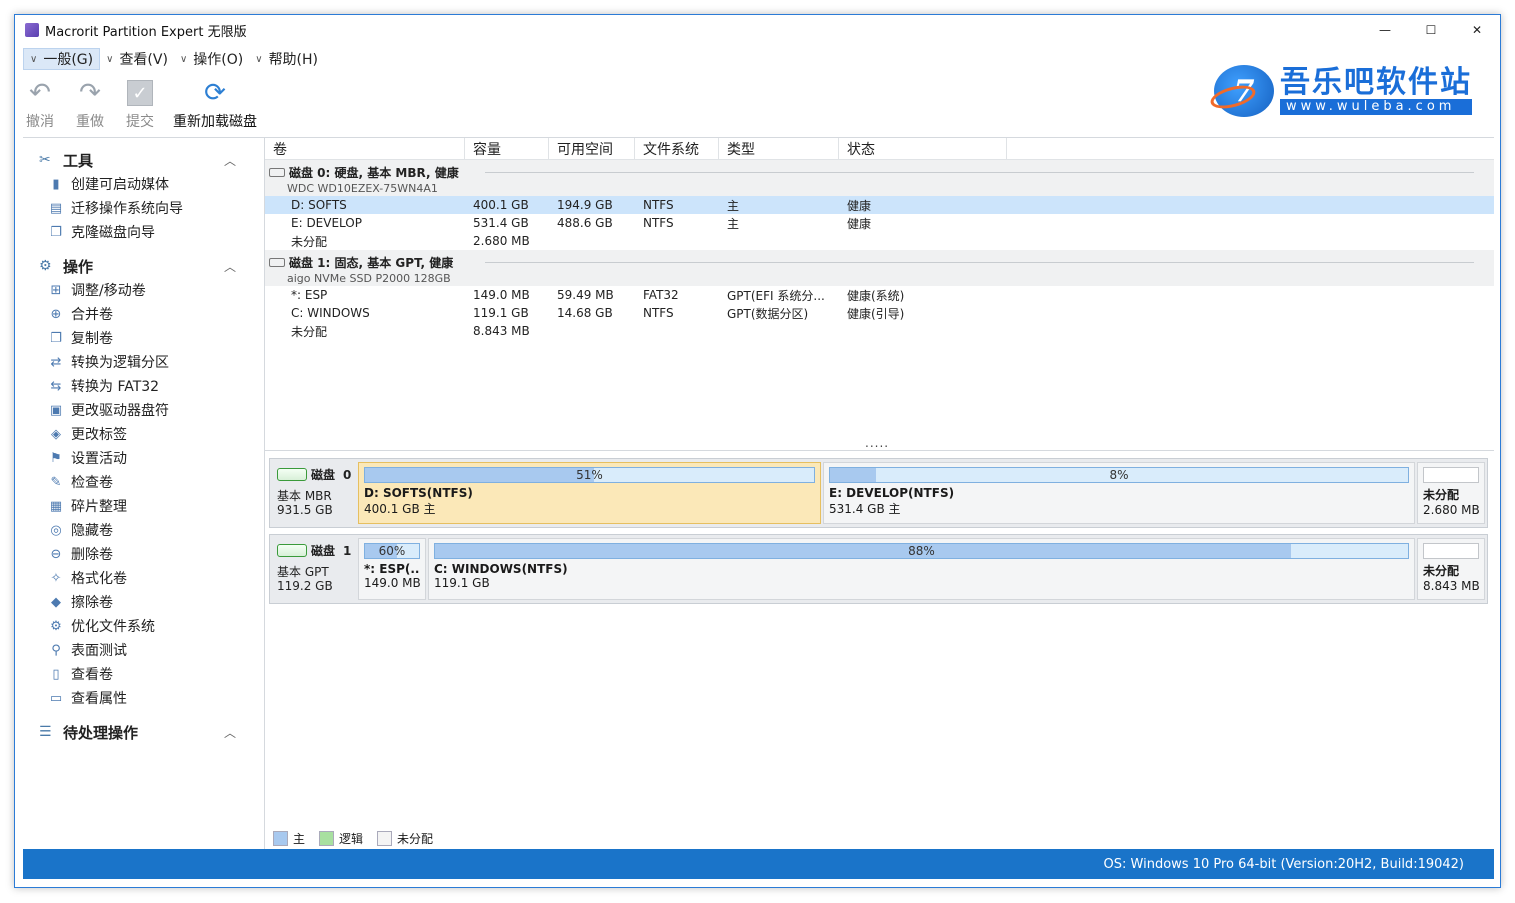  What do you see at coordinates (56, 184) in the screenshot?
I see `usb-icon: ▮` at bounding box center [56, 184].